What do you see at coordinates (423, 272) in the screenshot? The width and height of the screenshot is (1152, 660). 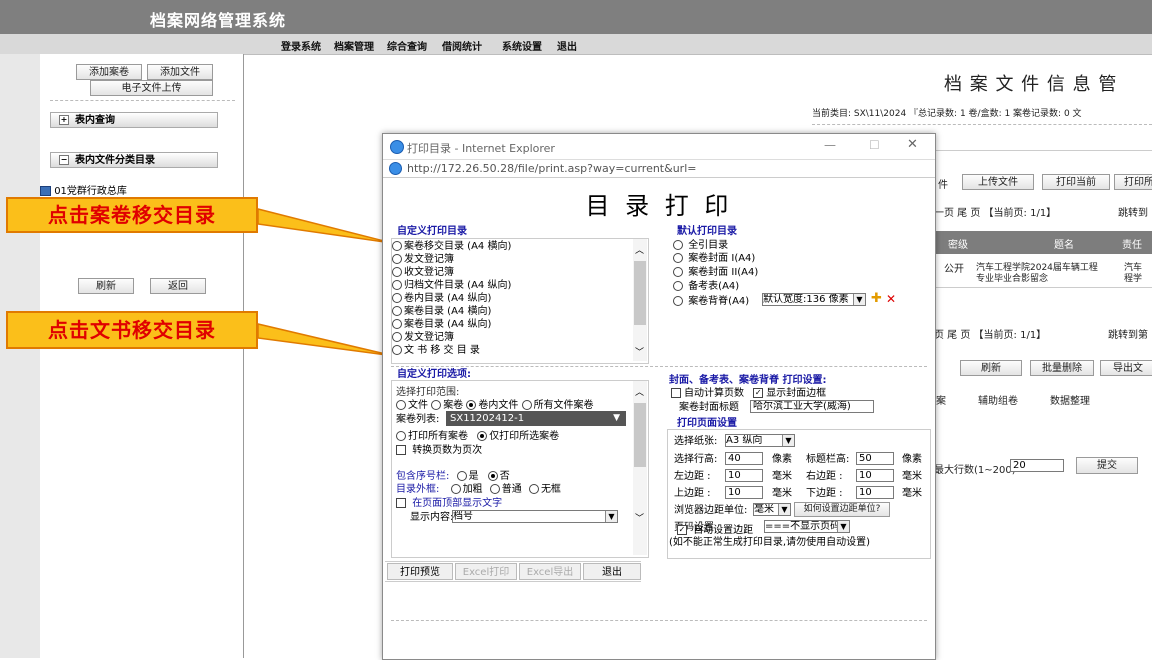 I see `custom-item-2: 收文登记簿` at bounding box center [423, 272].